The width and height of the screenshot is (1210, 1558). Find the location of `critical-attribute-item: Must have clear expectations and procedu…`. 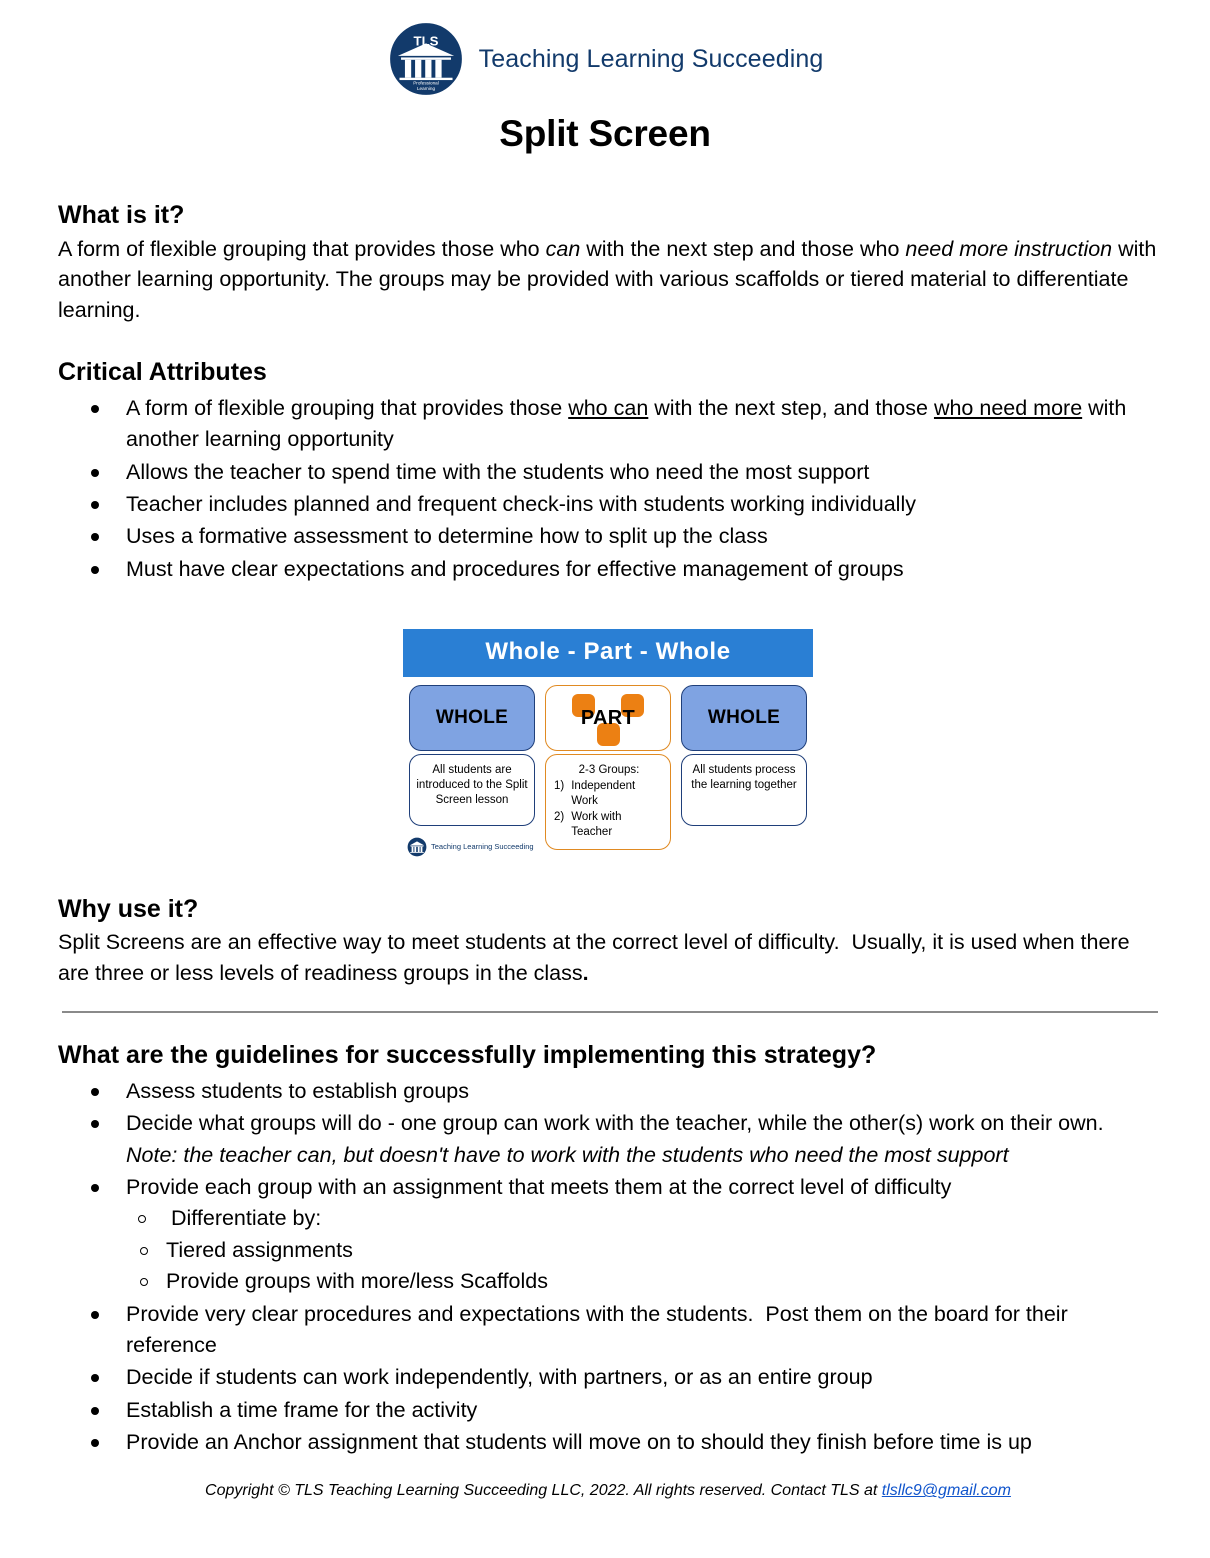

critical-attribute-item: Must have clear expectations and procedu… is located at coordinates (608, 569).